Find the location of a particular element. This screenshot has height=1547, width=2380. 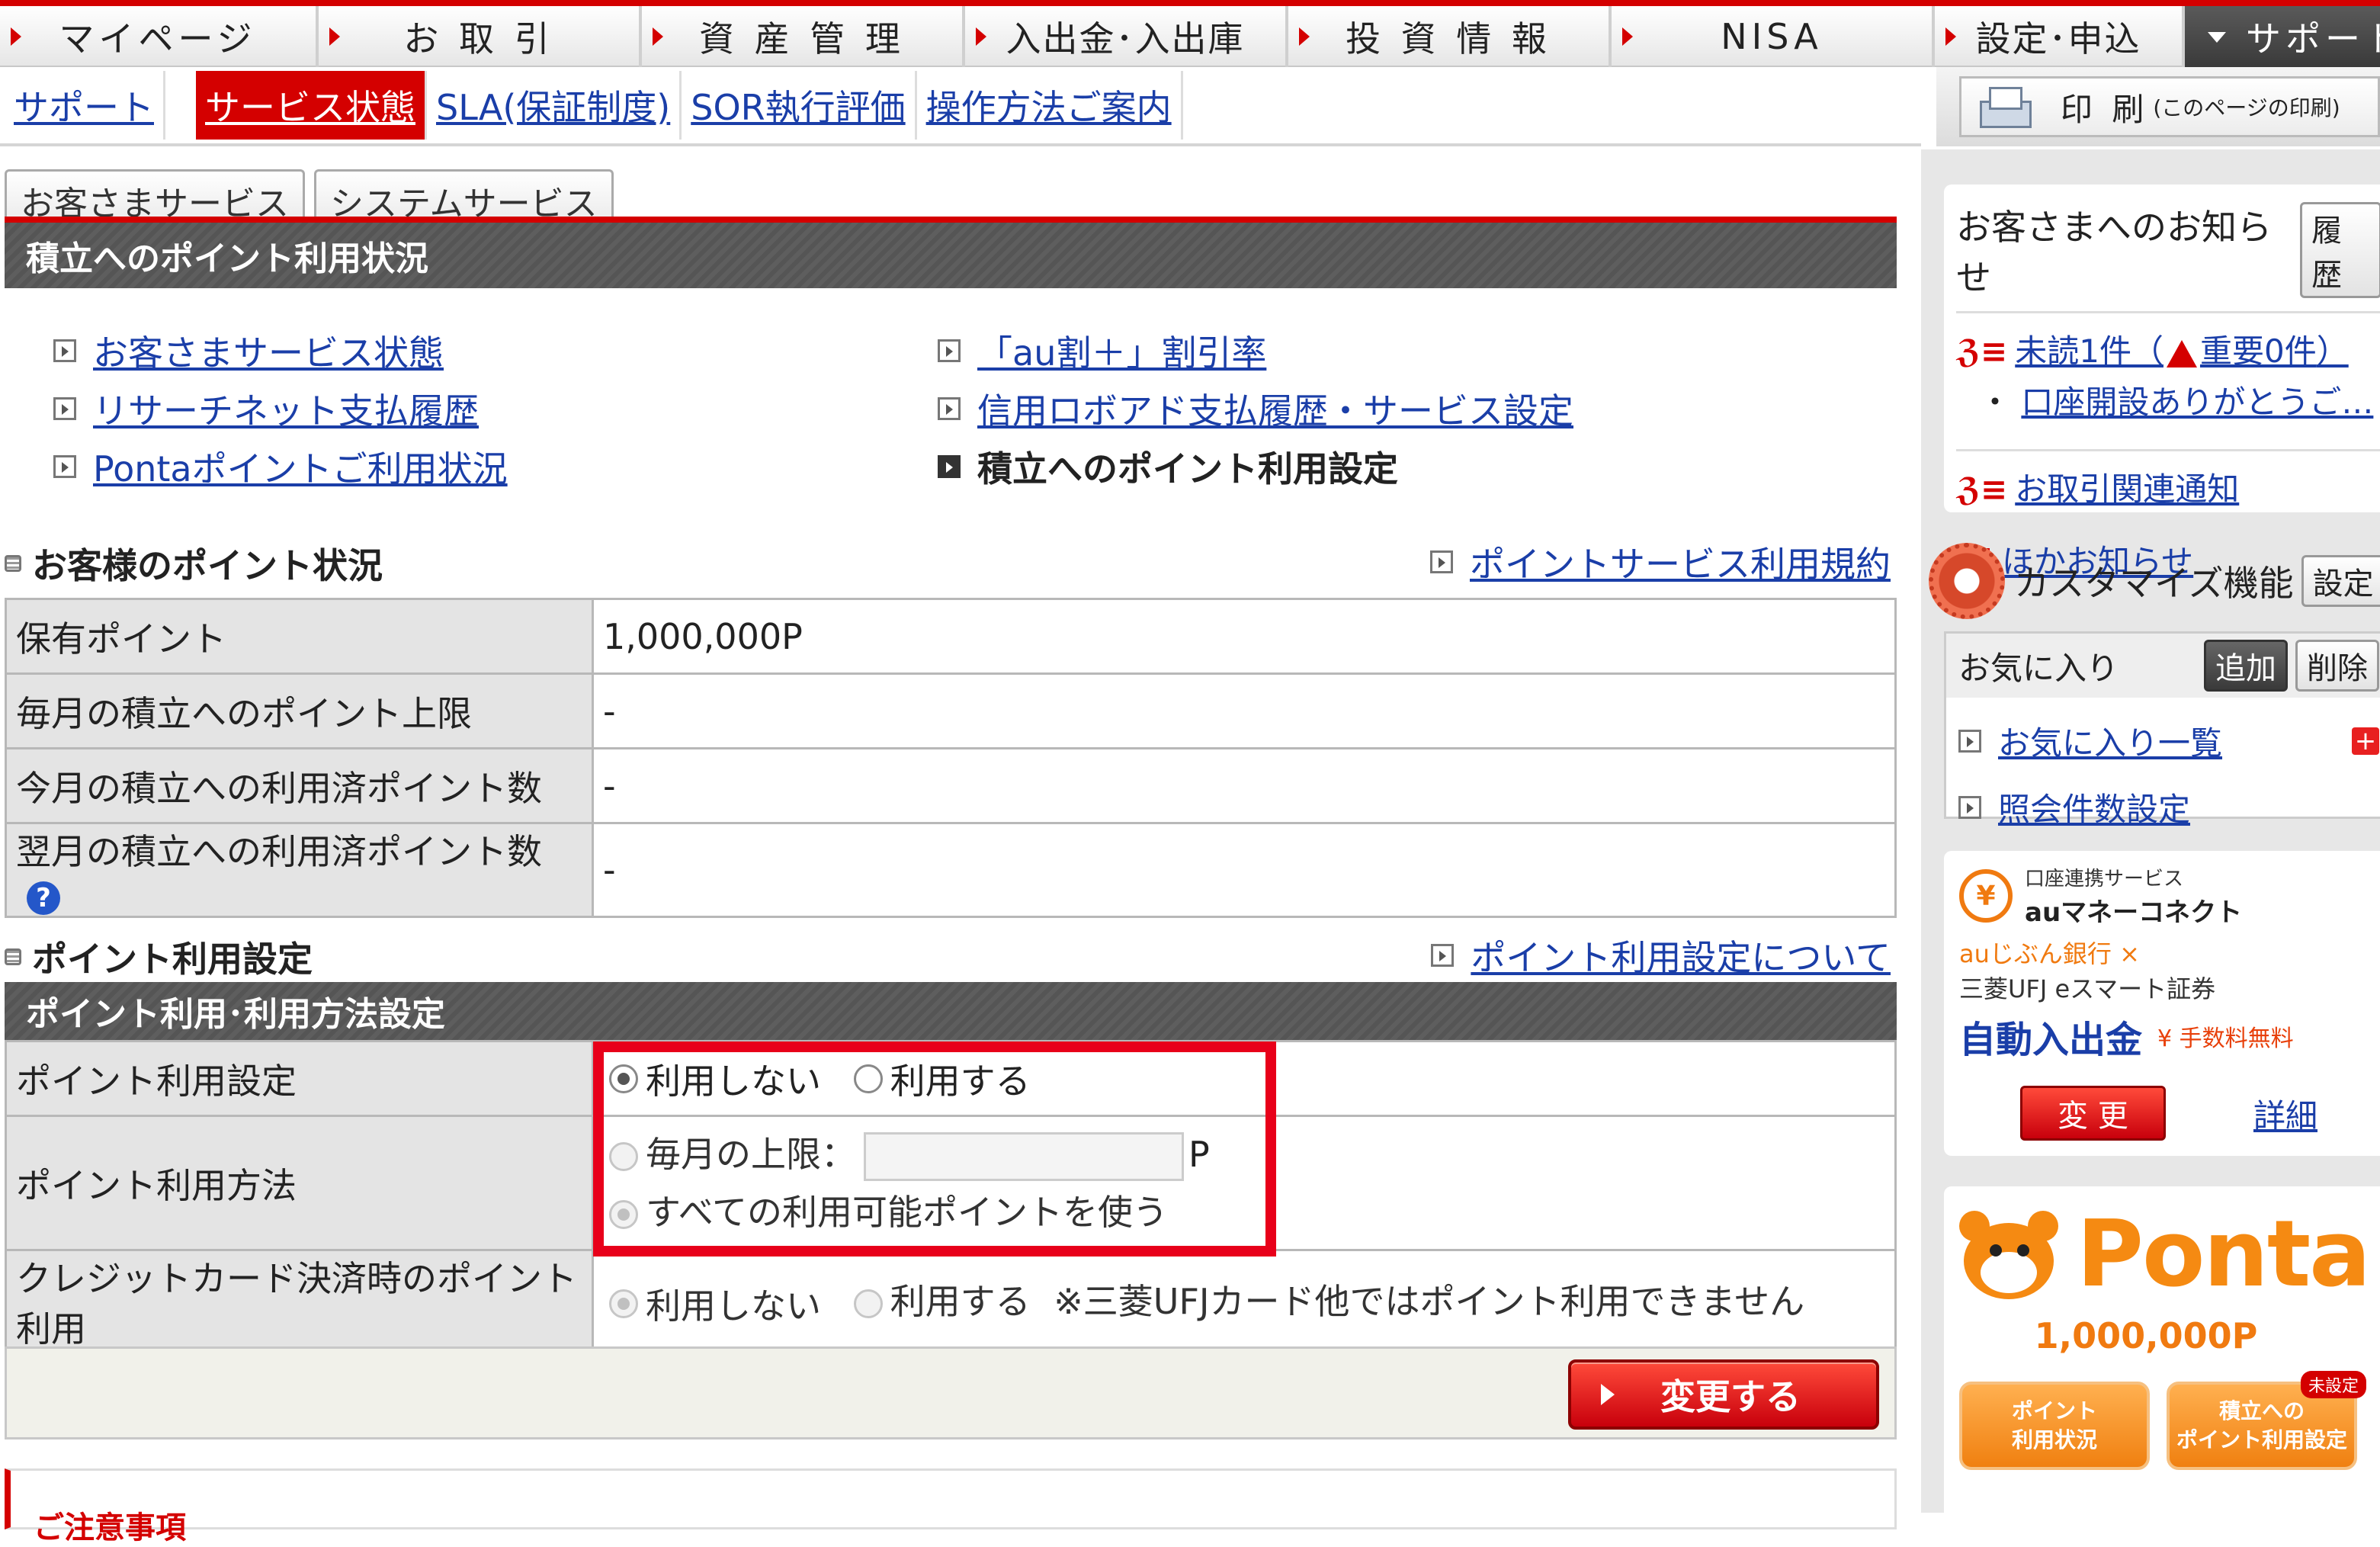

subnav-sor: SOR執行評価 is located at coordinates (799, 105).